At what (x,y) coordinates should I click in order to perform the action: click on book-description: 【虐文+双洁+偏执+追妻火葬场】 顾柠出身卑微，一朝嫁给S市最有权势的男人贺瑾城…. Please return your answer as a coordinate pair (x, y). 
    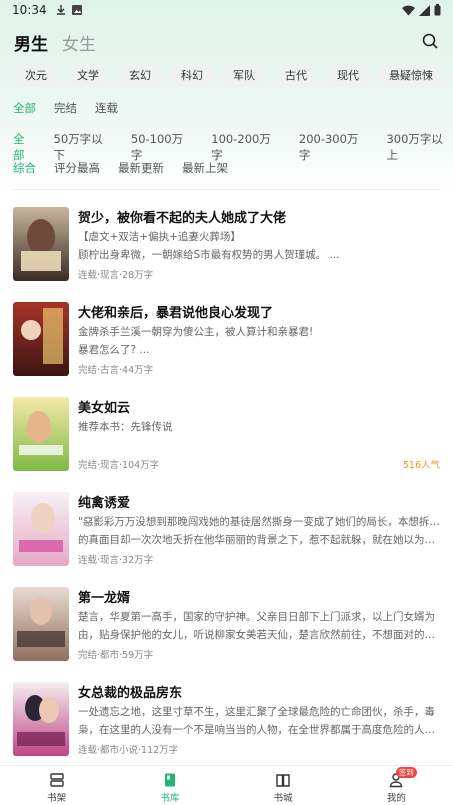
    Looking at the image, I should click on (259, 246).